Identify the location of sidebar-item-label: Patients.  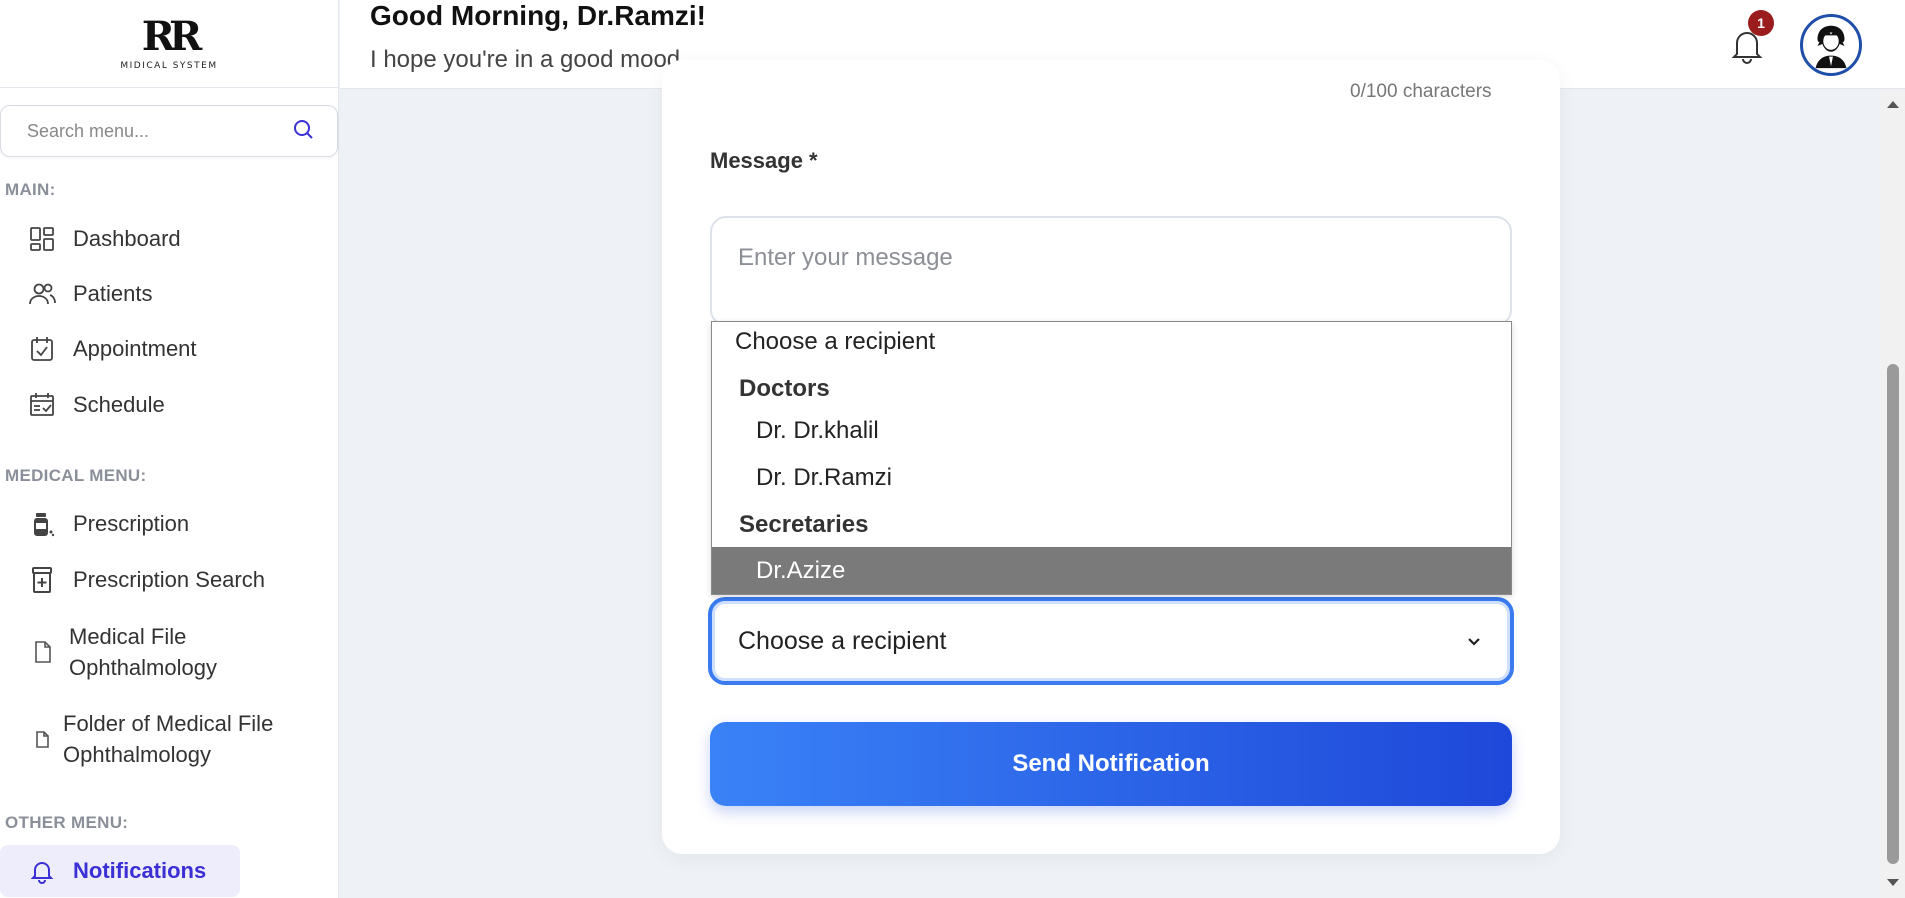
(113, 293).